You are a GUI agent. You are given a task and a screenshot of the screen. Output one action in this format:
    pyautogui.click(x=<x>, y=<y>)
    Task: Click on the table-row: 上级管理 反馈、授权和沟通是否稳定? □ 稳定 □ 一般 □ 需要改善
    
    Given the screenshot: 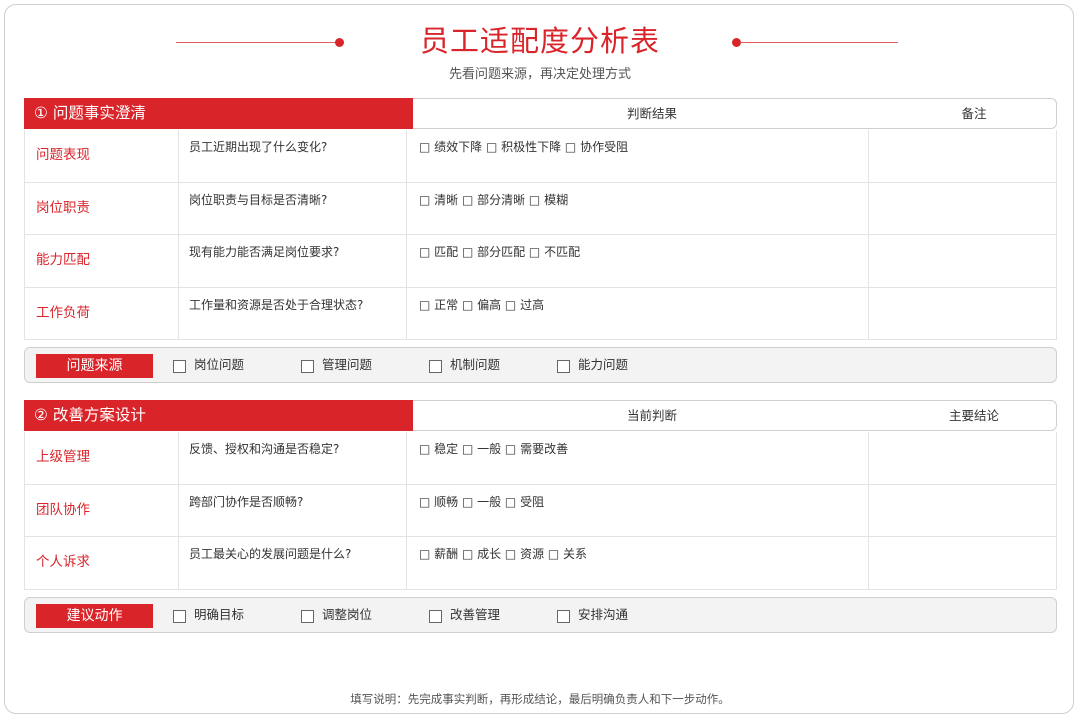 What is the action you would take?
    pyautogui.click(x=540, y=458)
    